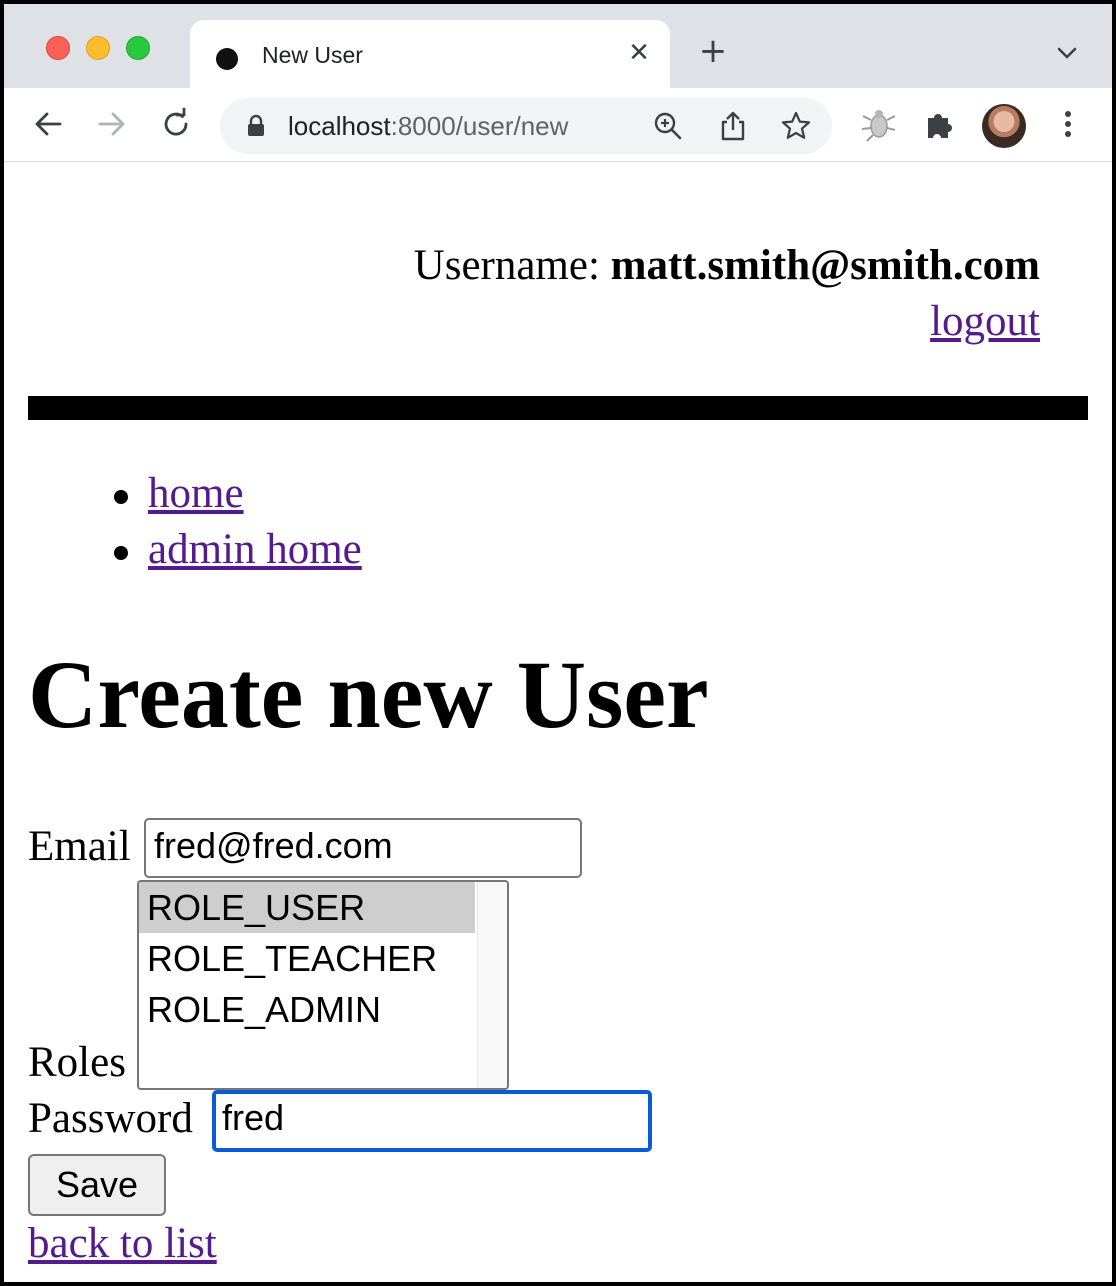 Image resolution: width=1116 pixels, height=1286 pixels. Describe the element at coordinates (1068, 124) in the screenshot. I see `kebab-menu-icon` at that location.